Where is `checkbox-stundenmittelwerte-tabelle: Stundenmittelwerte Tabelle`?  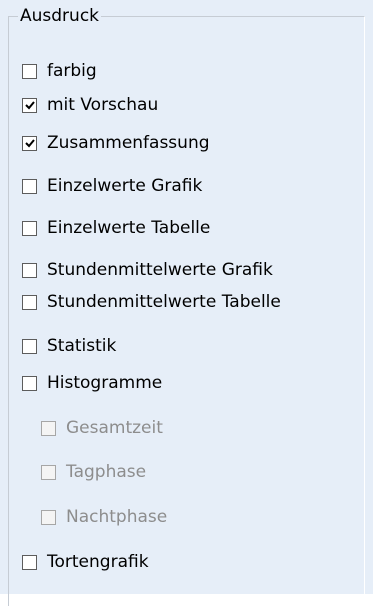
checkbox-stundenmittelwerte-tabelle: Stundenmittelwerte Tabelle is located at coordinates (151, 302).